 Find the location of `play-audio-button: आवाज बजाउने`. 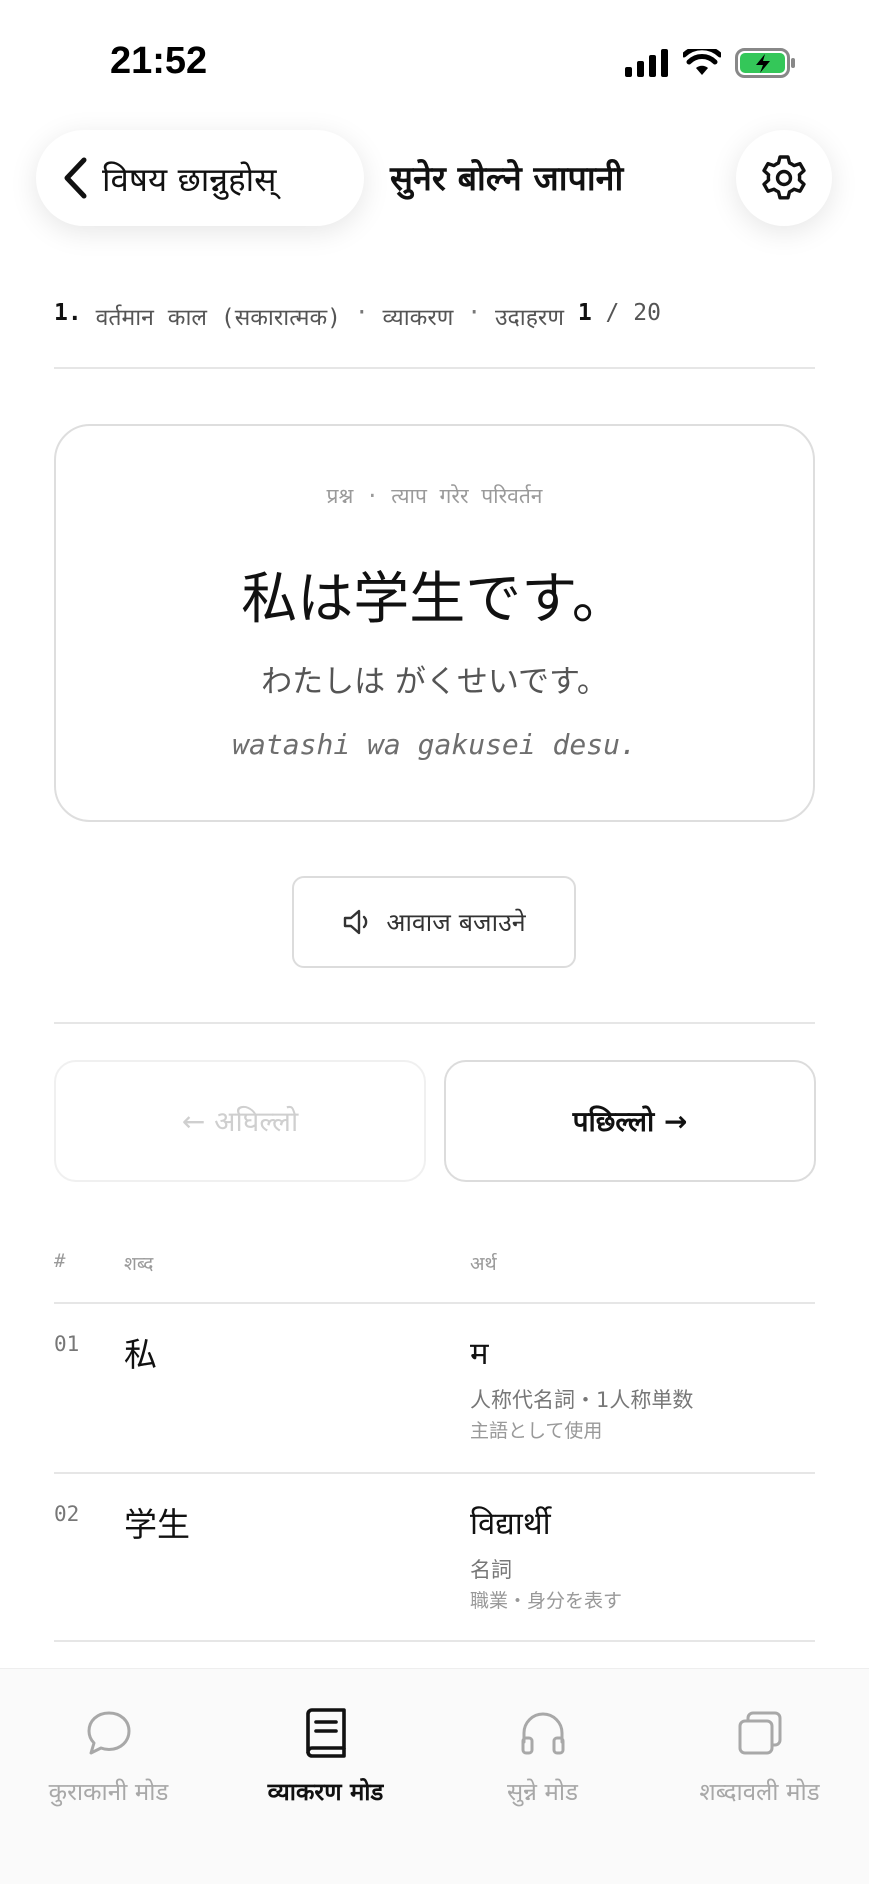

play-audio-button: आवाज बजाउने is located at coordinates (434, 922).